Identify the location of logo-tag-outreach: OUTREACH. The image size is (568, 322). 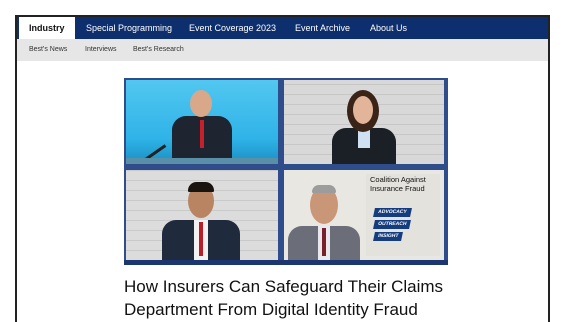
(392, 224).